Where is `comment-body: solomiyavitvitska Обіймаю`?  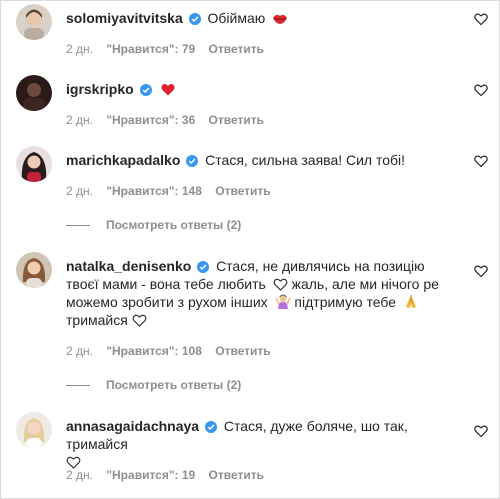 comment-body: solomiyavitvitska Обіймаю is located at coordinates (263, 18).